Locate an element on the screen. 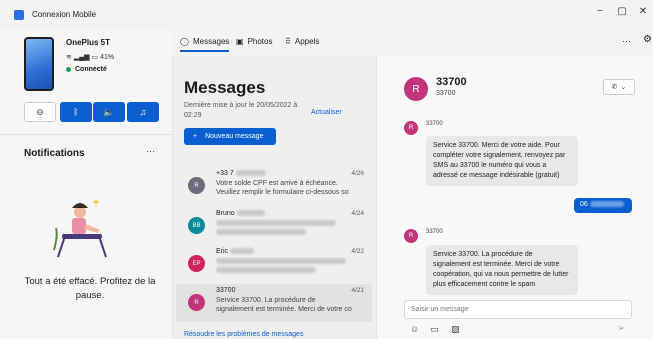  messages-title: Messages is located at coordinates (225, 87).